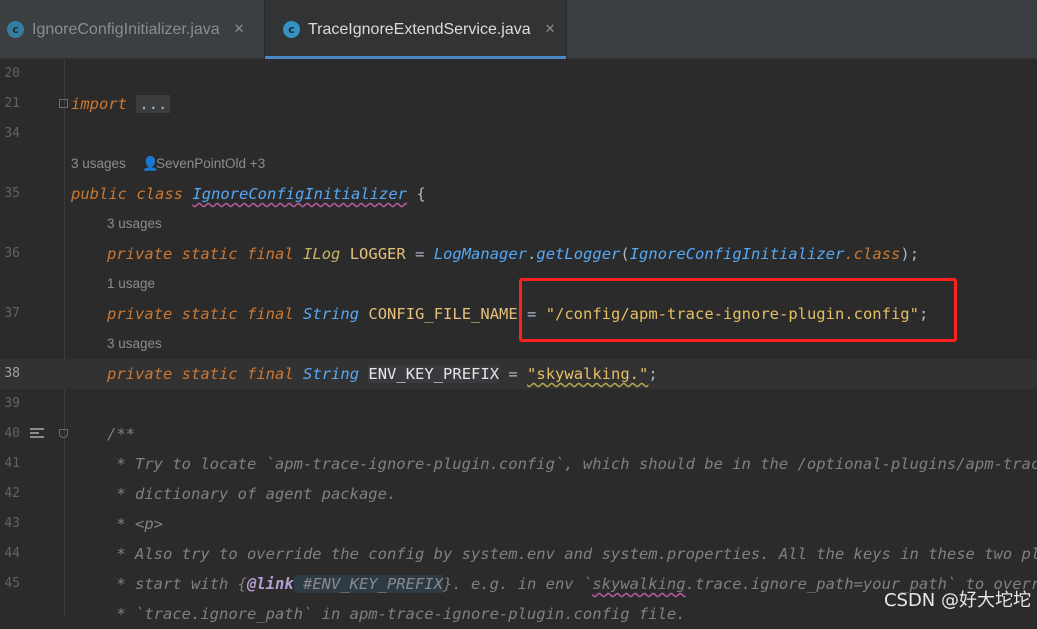  What do you see at coordinates (957, 600) in the screenshot?
I see `watermark: CSDN @好大坨坨` at bounding box center [957, 600].